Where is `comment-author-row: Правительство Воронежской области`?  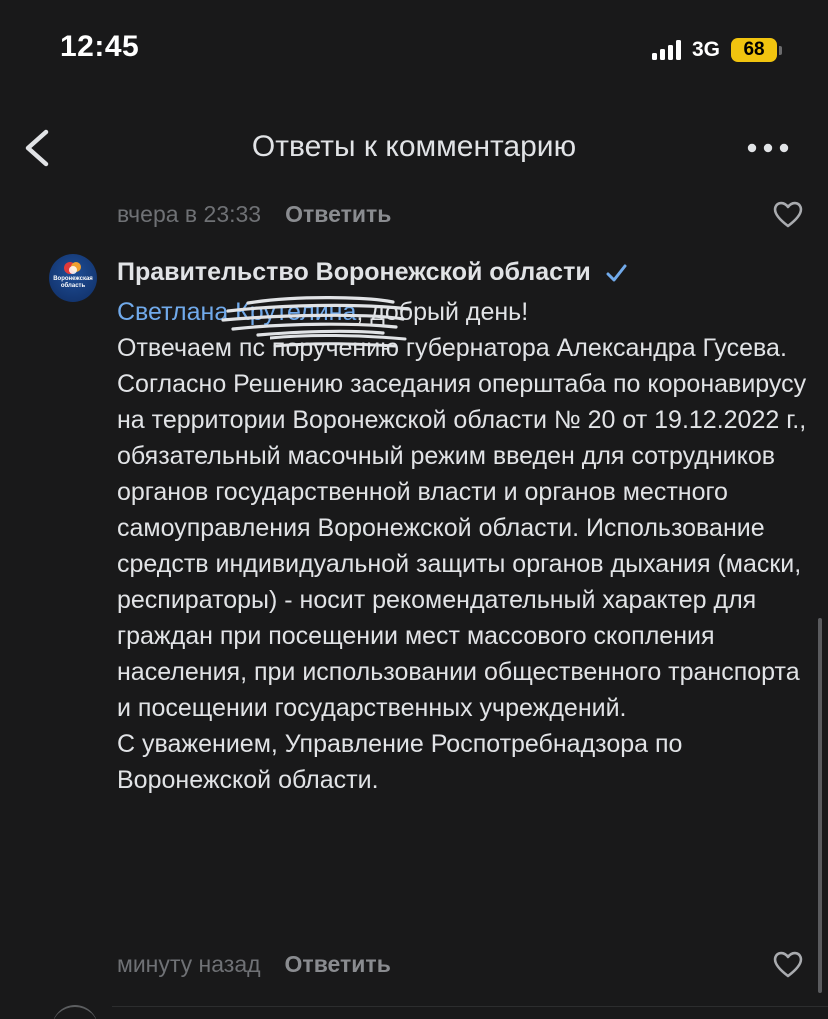 comment-author-row: Правительство Воронежской области is located at coordinates (372, 272).